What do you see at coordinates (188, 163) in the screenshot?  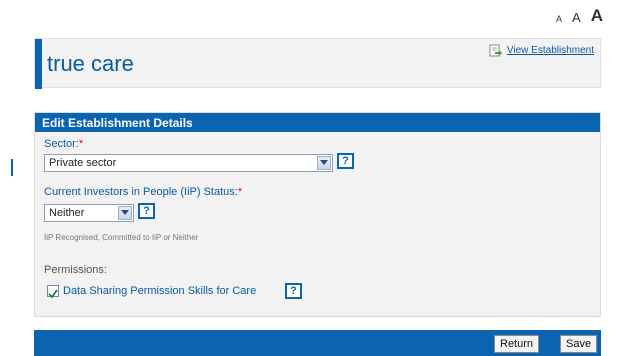 I see `sector-select: Private sector` at bounding box center [188, 163].